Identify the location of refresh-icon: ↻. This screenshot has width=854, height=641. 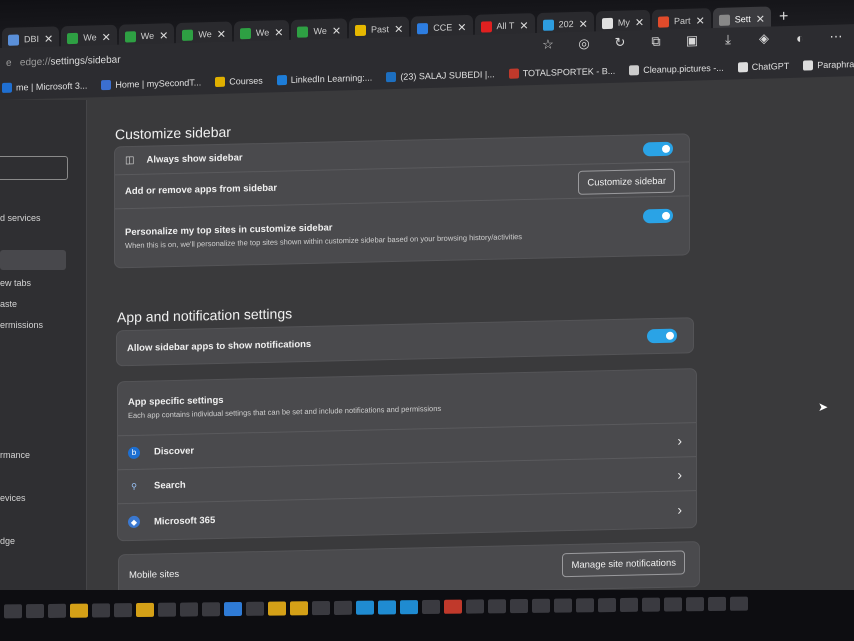
(620, 42).